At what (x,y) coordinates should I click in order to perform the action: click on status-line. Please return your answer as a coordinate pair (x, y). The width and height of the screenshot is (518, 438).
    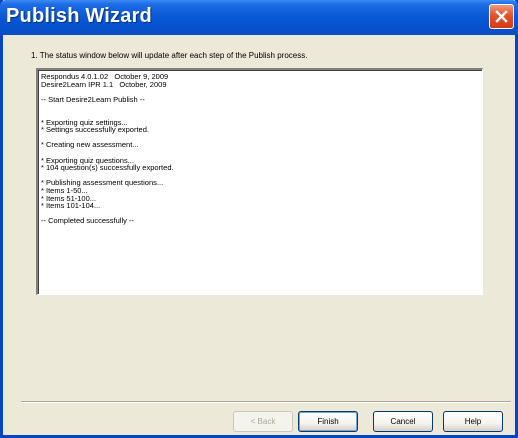
    Looking at the image, I should click on (260, 107).